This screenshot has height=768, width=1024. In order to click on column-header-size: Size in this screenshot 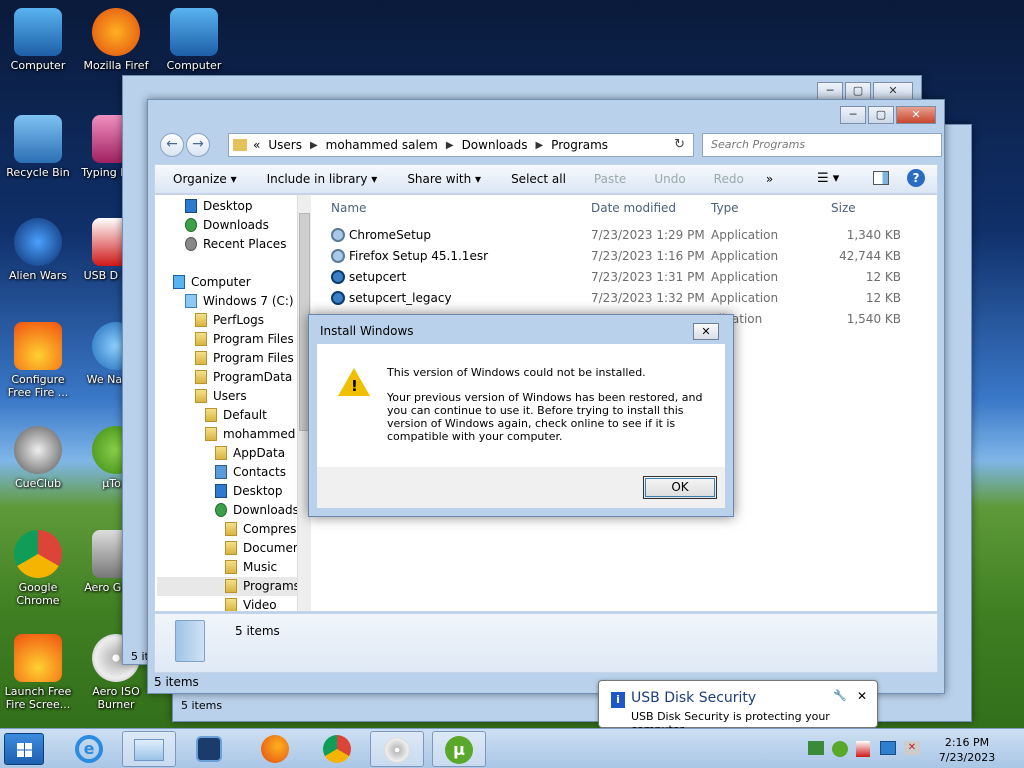, I will do `click(843, 208)`.